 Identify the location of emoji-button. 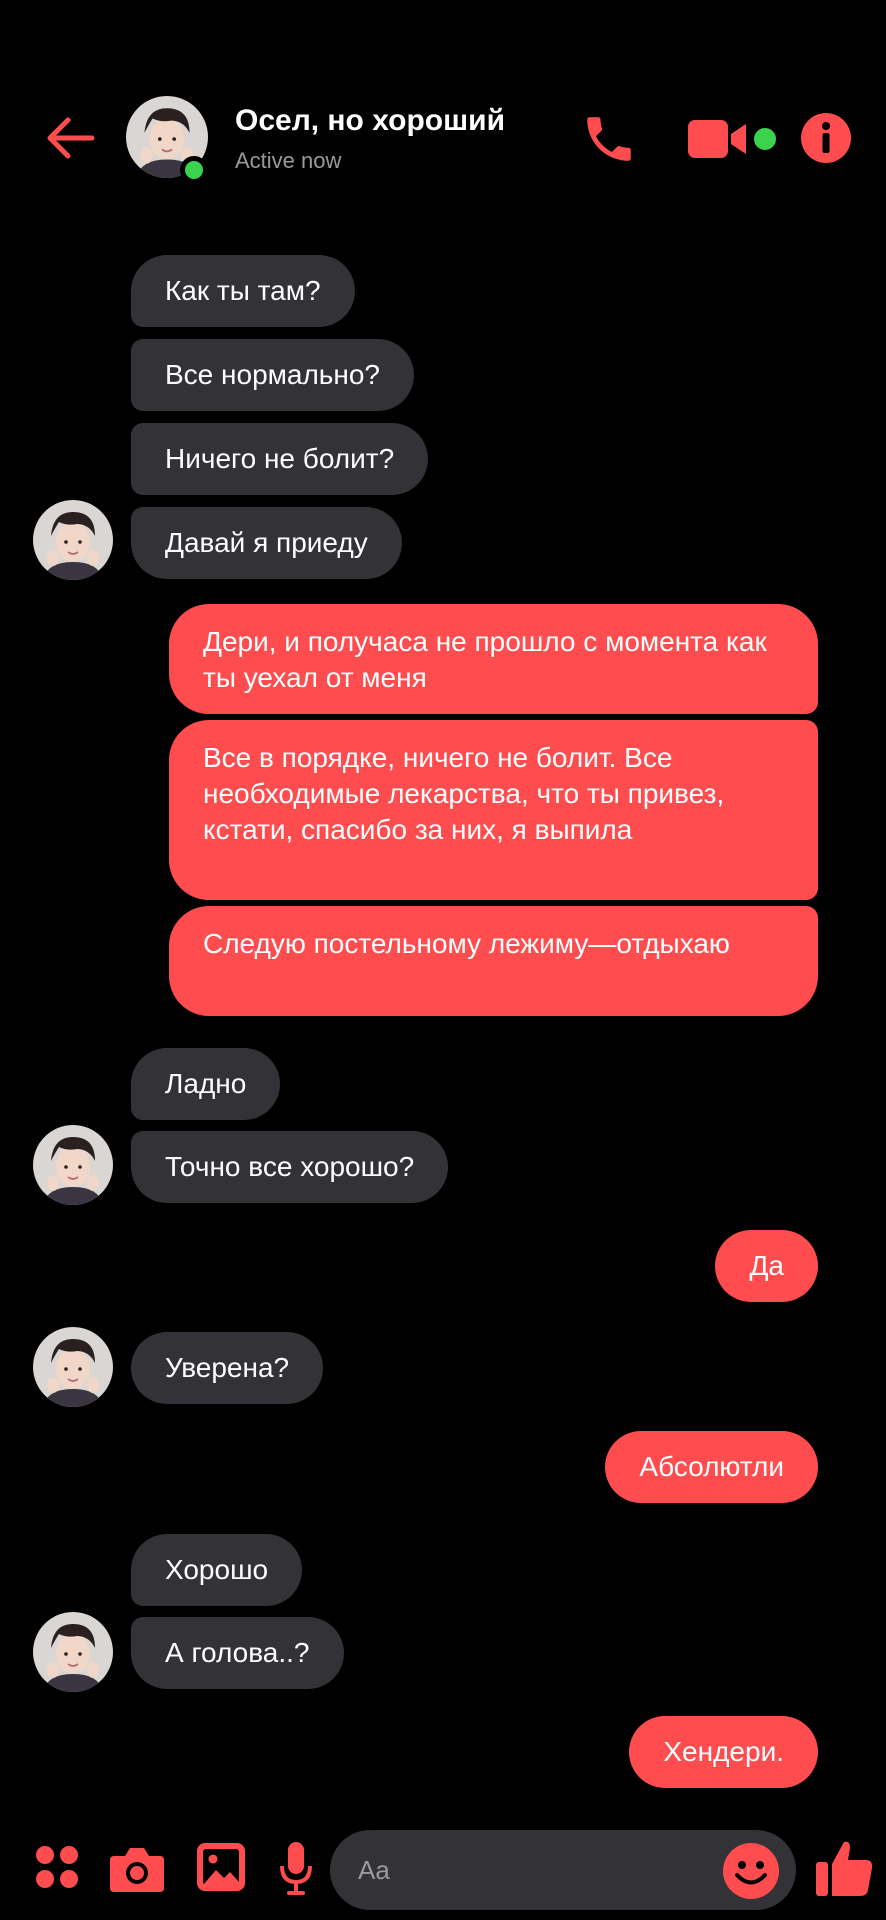
(751, 1871).